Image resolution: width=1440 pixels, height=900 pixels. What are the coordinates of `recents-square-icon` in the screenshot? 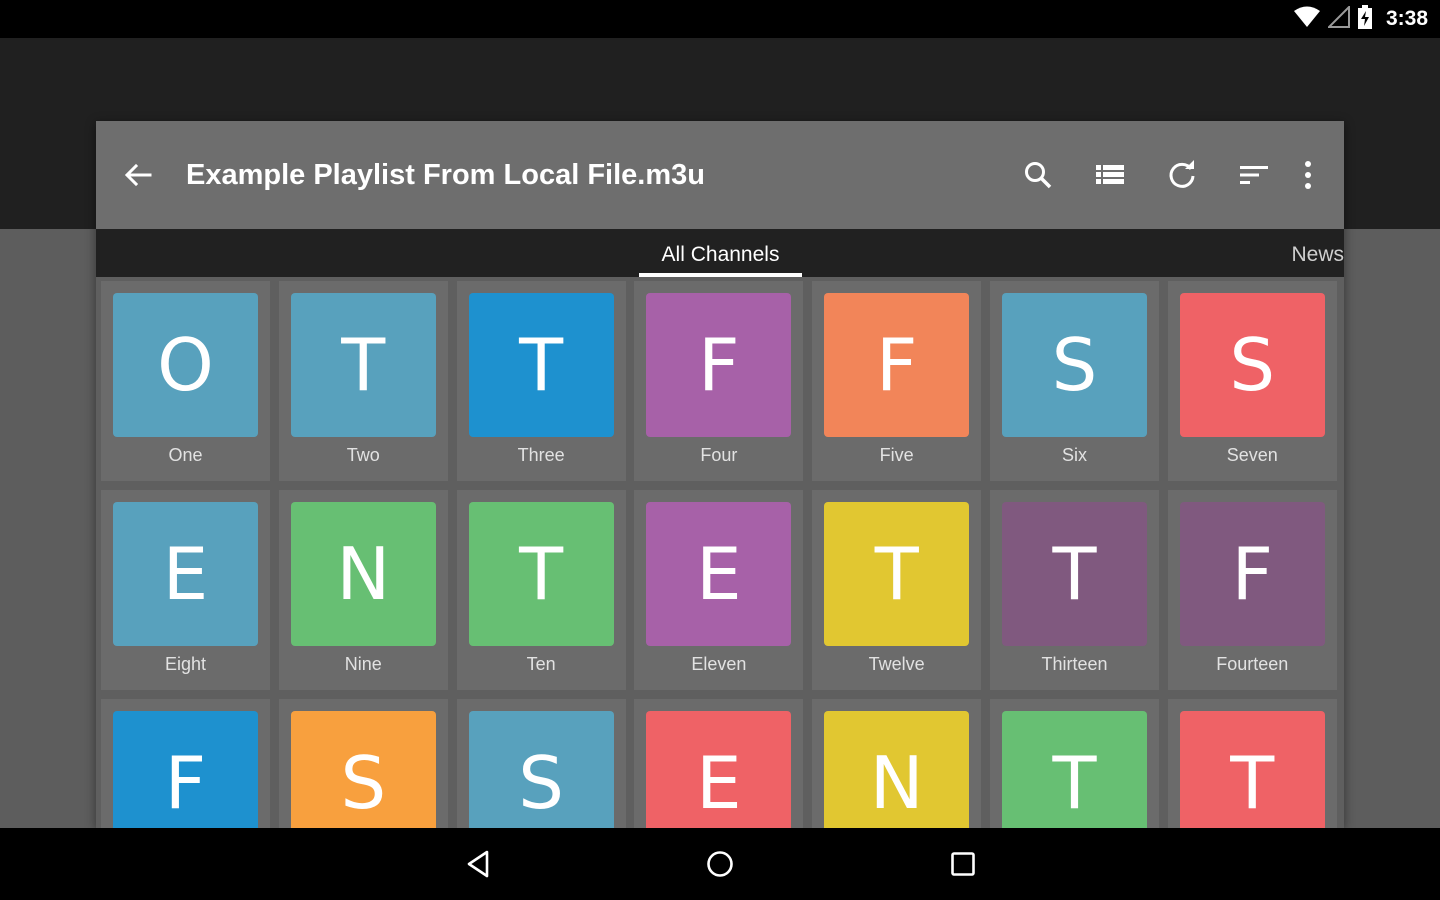 It's located at (963, 864).